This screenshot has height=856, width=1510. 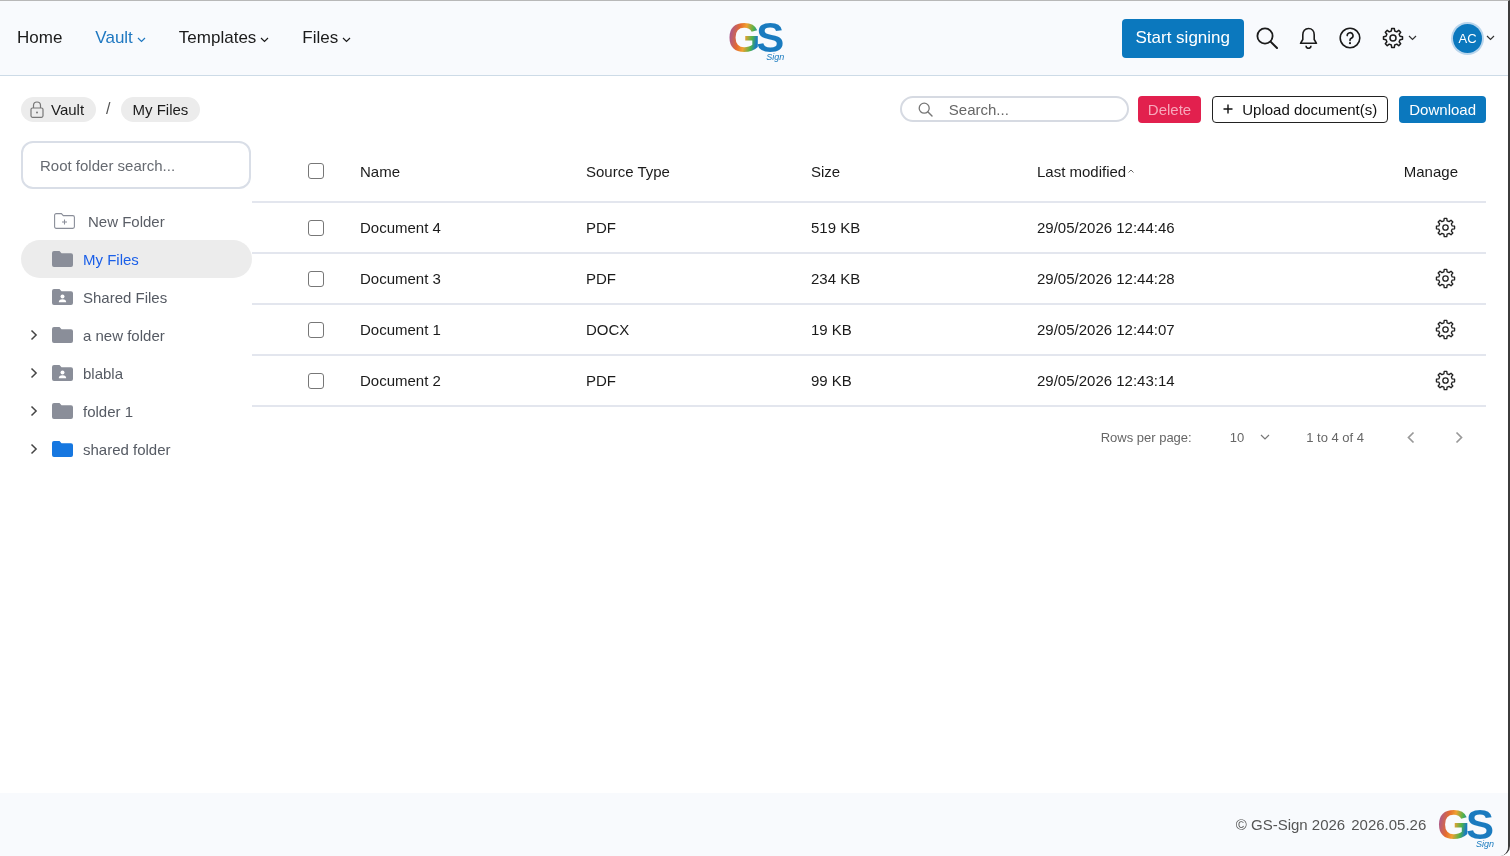 What do you see at coordinates (120, 38) in the screenshot?
I see `nav-link: Vault` at bounding box center [120, 38].